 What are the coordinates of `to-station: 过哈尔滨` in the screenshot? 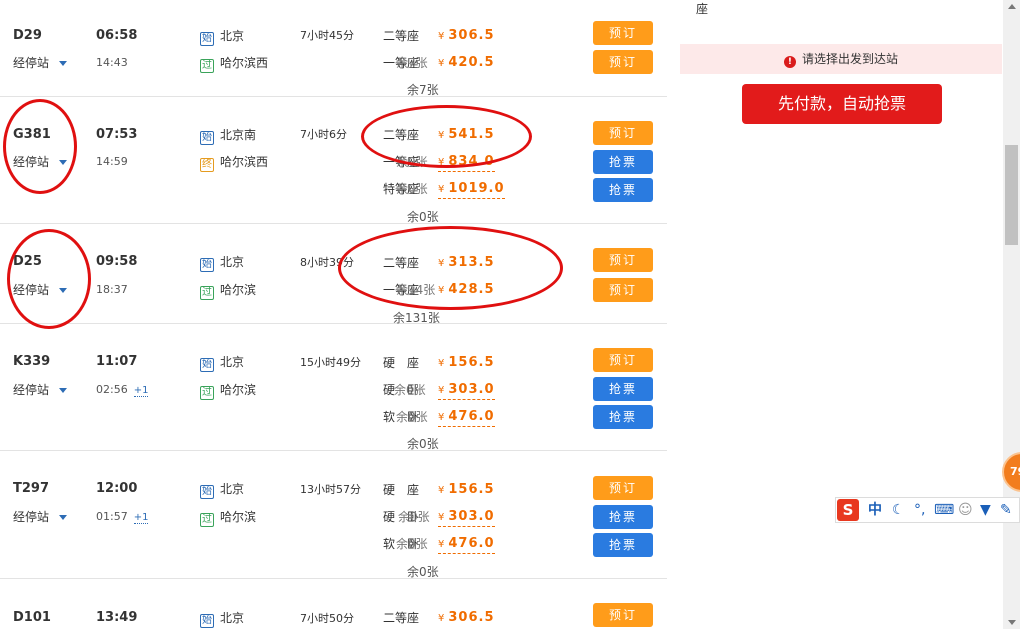 It's located at (228, 391).